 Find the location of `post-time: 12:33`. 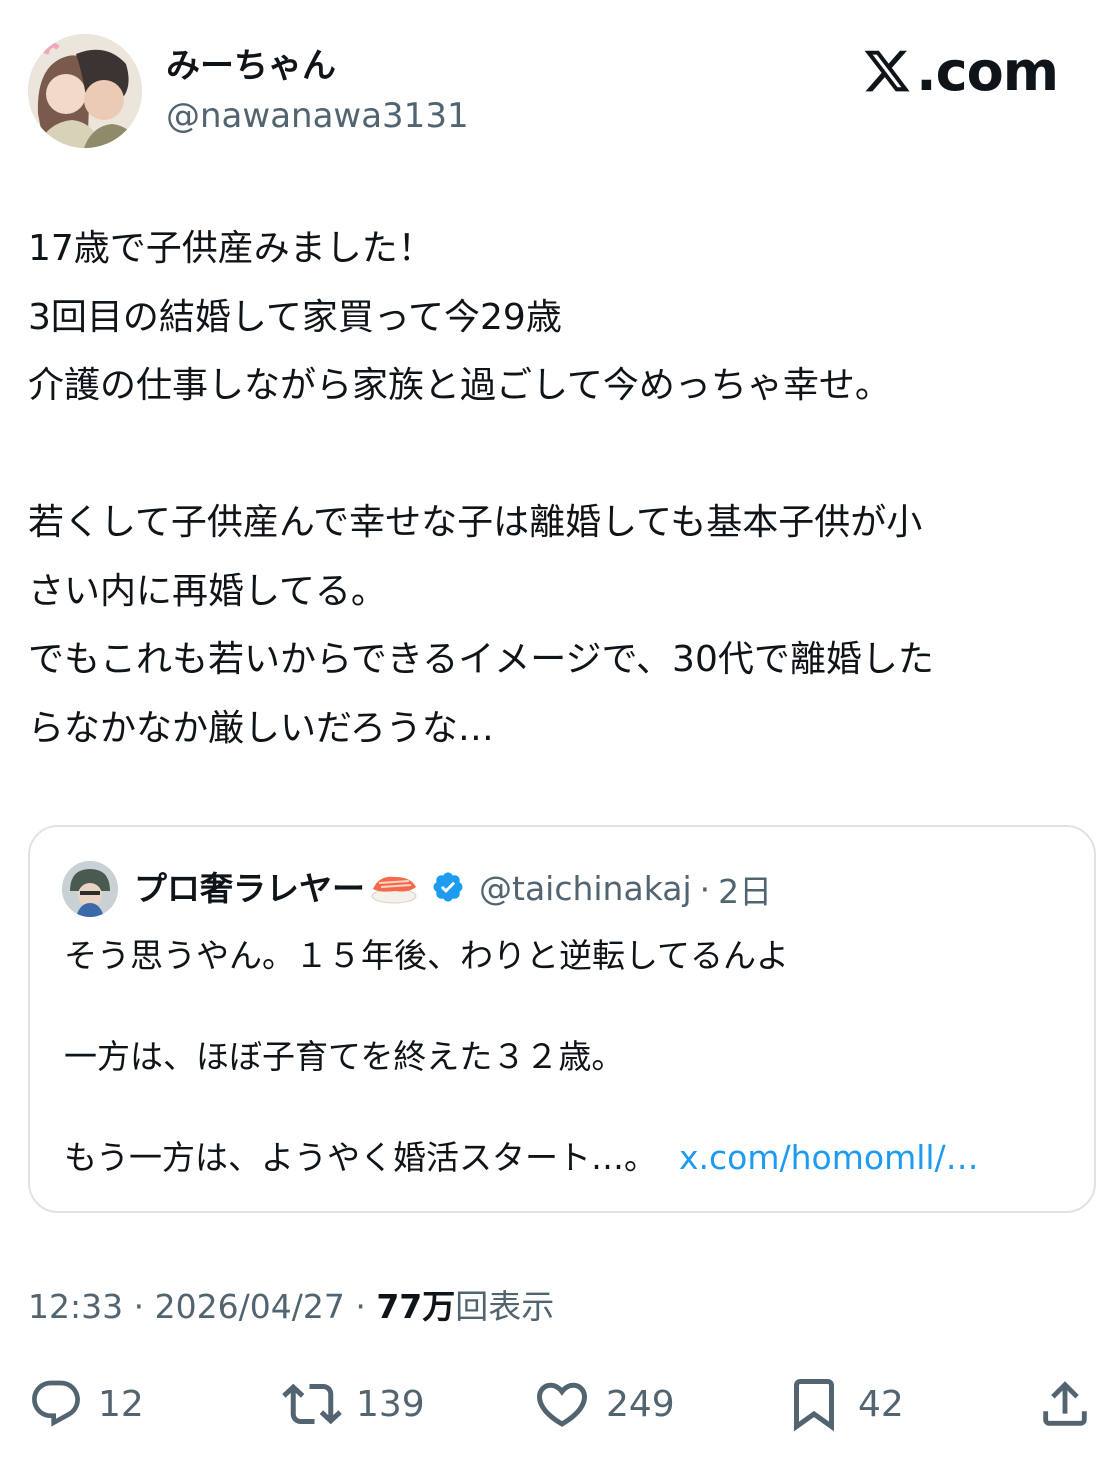

post-time: 12:33 is located at coordinates (75, 1306).